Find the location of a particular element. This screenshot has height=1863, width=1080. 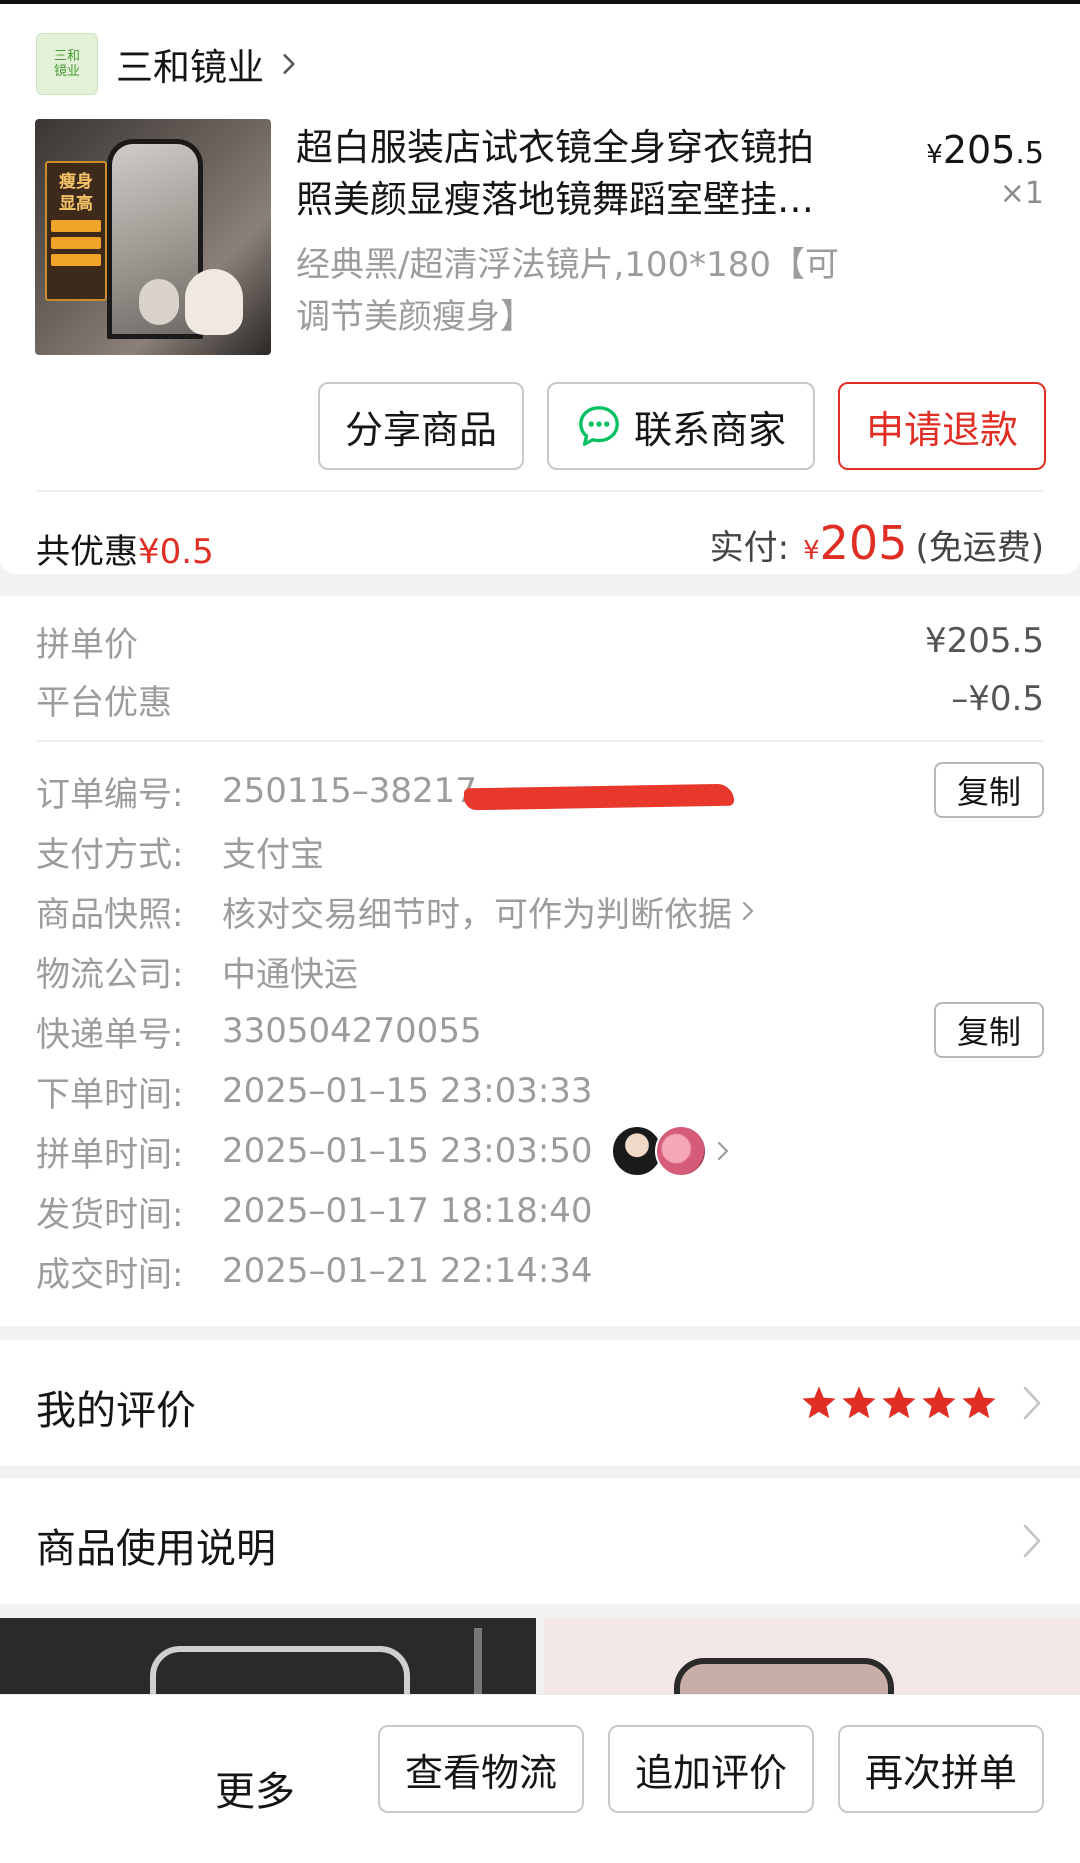

shop-name: 三和镜业 is located at coordinates (190, 64).